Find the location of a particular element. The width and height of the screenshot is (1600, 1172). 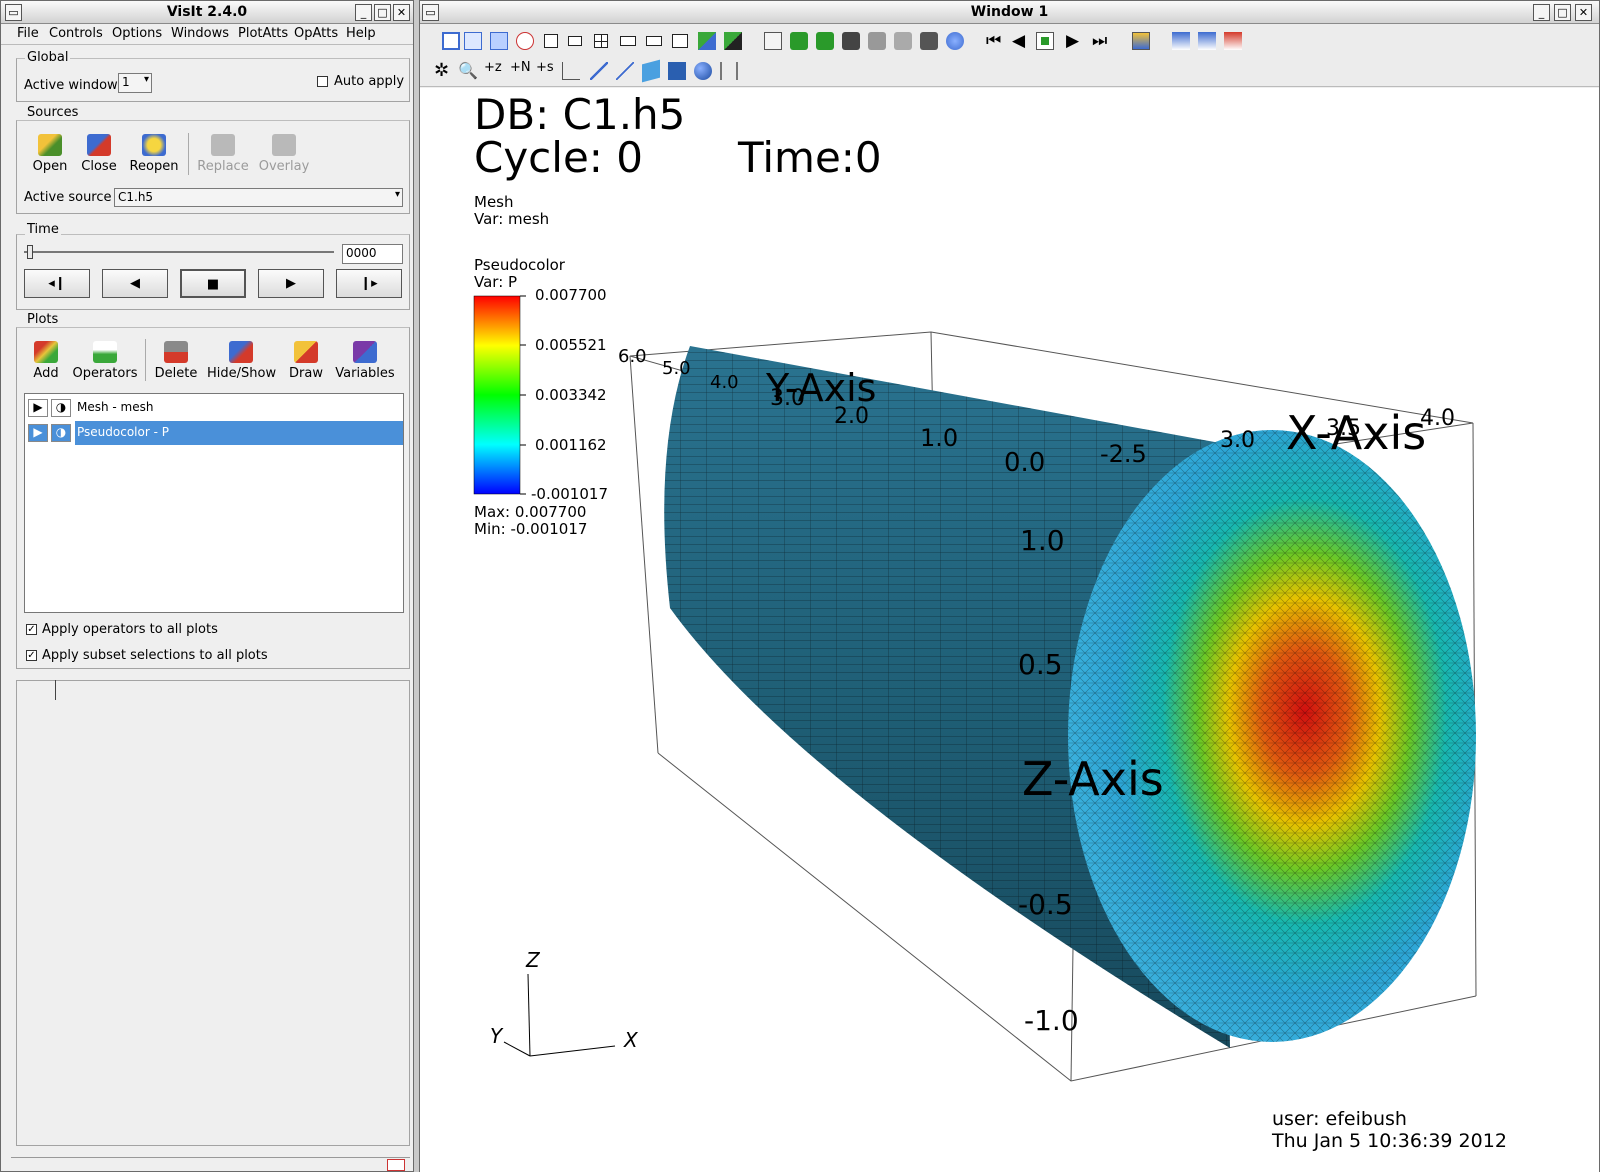

add-plot-button: Add is located at coordinates (46, 361).